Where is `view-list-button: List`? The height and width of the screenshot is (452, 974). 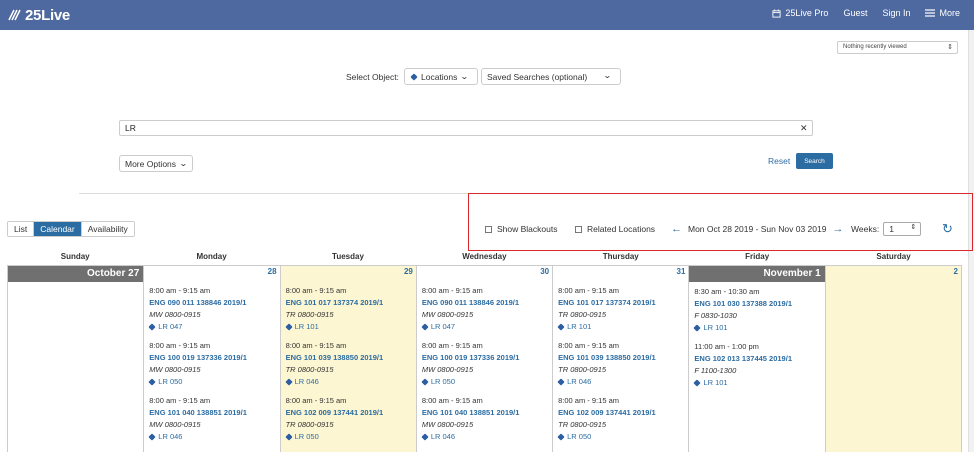 view-list-button: List is located at coordinates (21, 229).